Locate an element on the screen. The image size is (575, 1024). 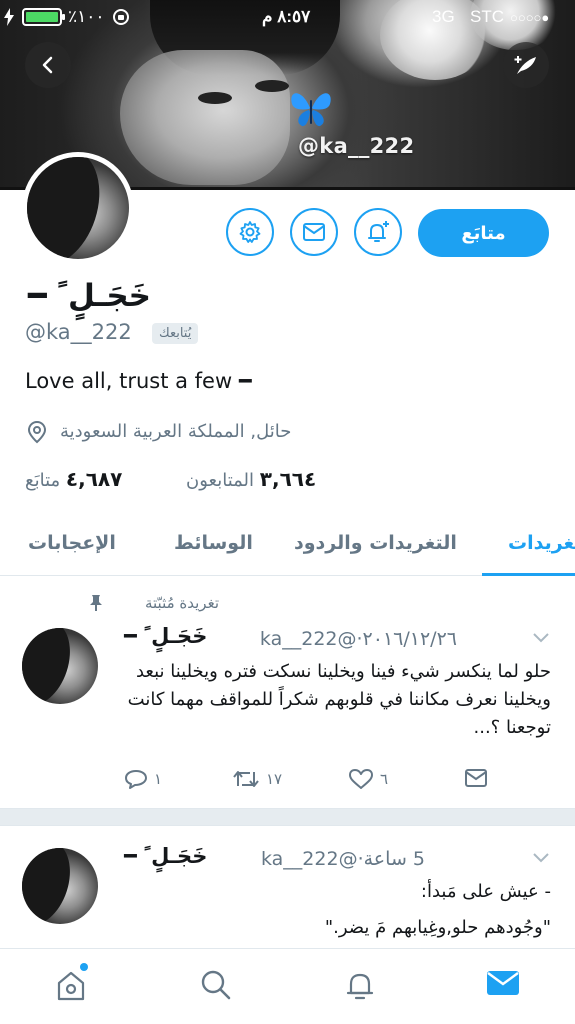
retweet-button: ١٧ is located at coordinates (257, 779).